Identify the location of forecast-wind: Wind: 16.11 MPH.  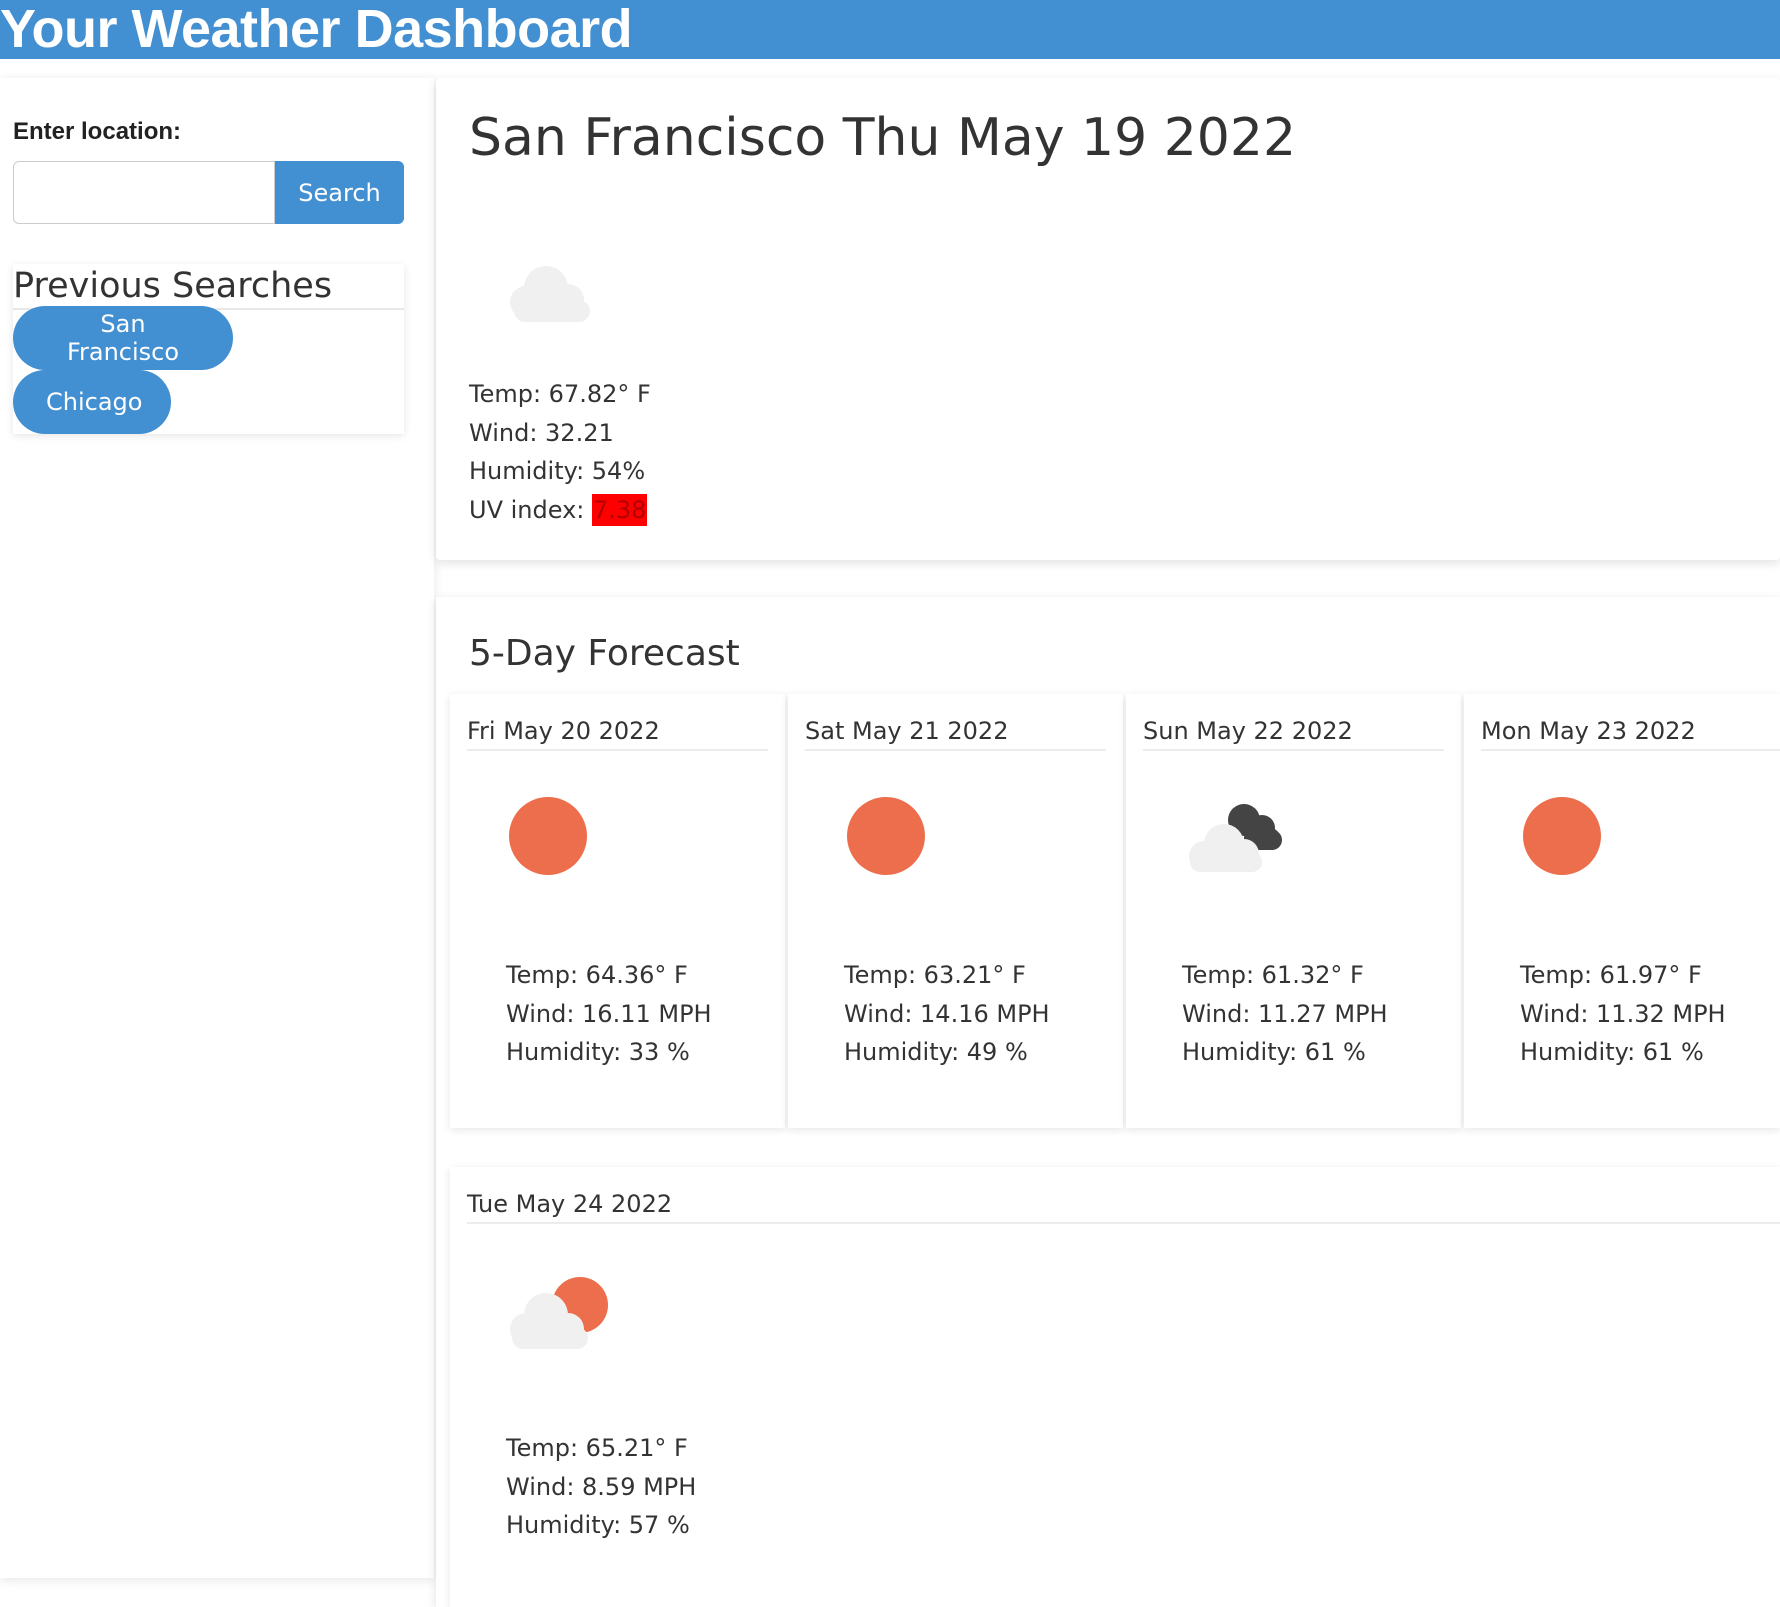
(609, 1013).